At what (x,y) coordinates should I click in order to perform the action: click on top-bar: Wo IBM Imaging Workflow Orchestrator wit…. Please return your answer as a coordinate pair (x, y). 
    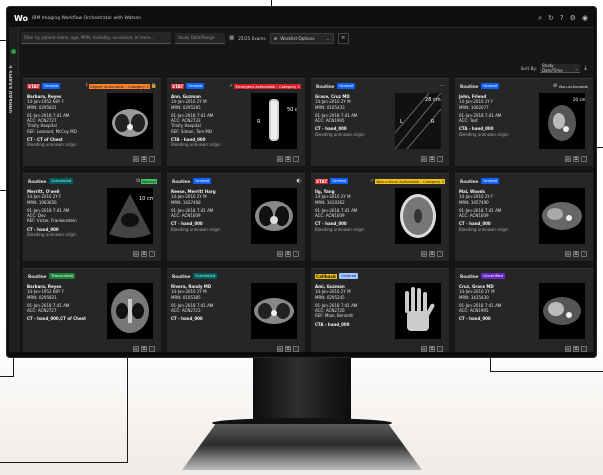
    Looking at the image, I should click on (301, 18).